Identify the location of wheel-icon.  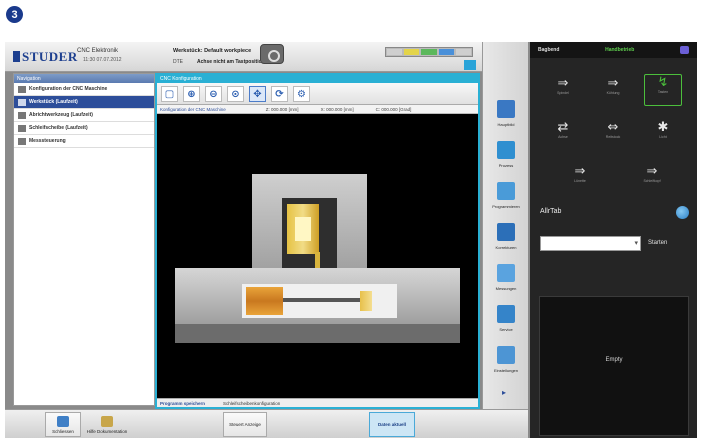
(22, 128).